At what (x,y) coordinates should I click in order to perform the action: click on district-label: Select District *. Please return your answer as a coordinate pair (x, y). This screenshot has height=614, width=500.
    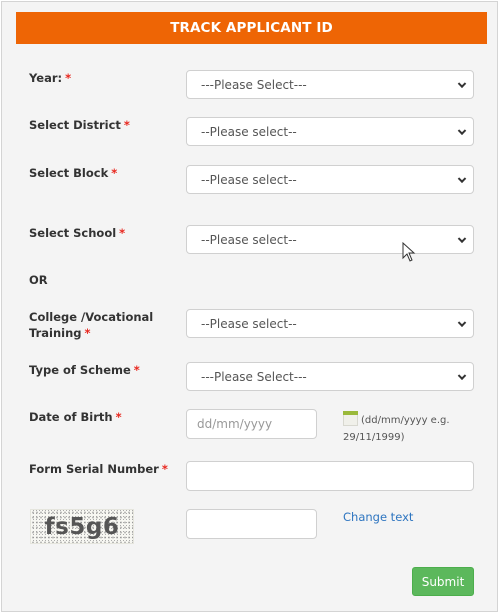
    Looking at the image, I should click on (79, 125).